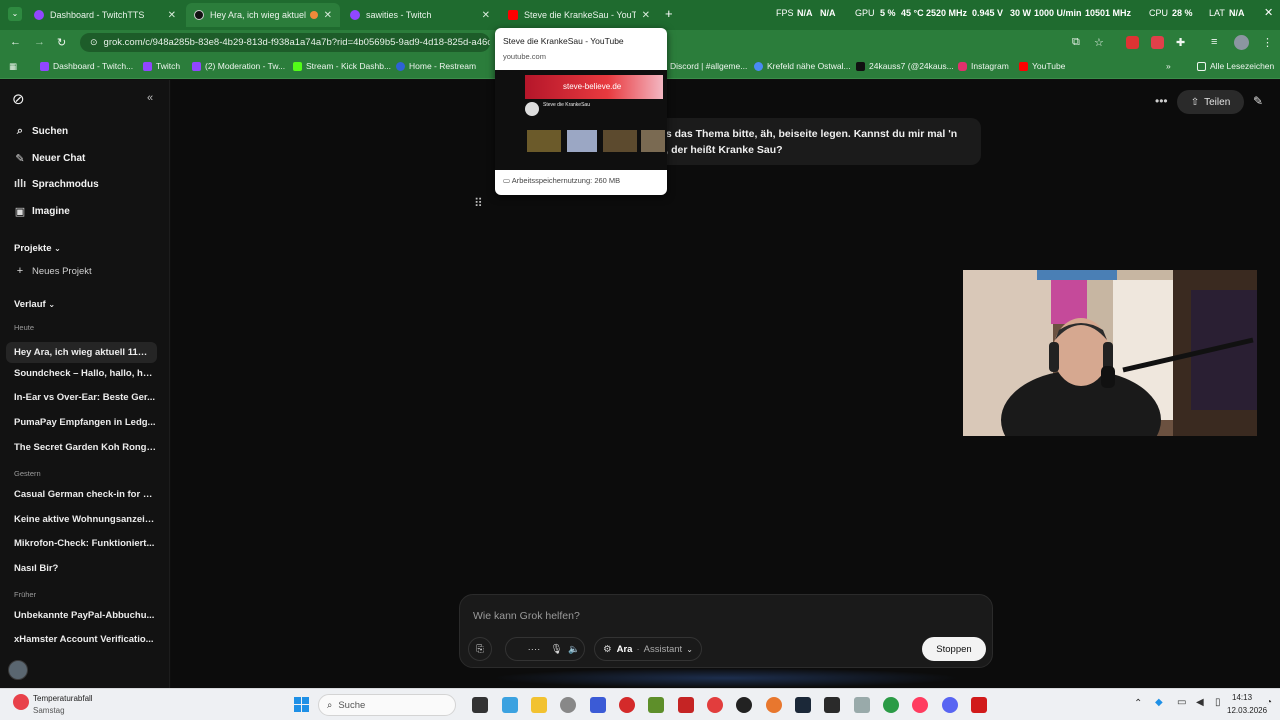  Describe the element at coordinates (983, 66) in the screenshot. I see `bookmark-item: Instagram` at that location.